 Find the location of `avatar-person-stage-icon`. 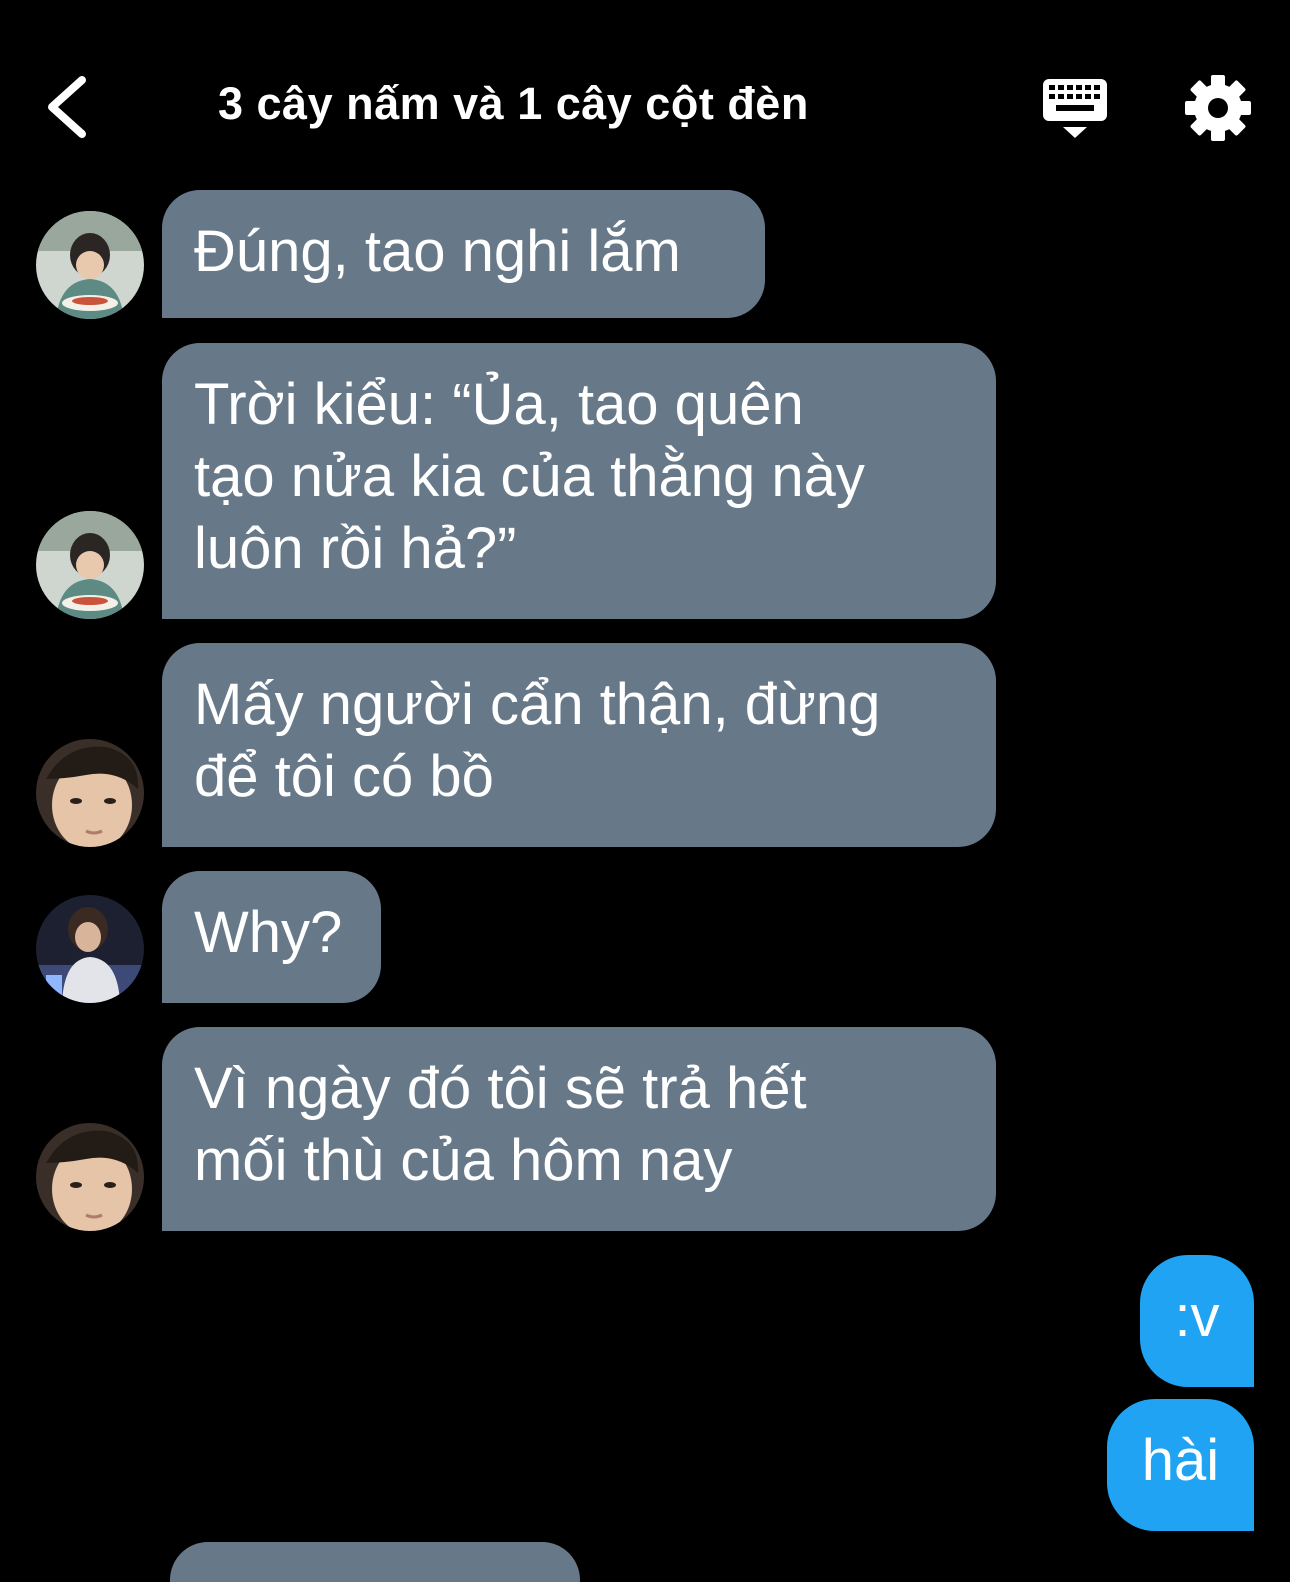

avatar-person-stage-icon is located at coordinates (90, 949).